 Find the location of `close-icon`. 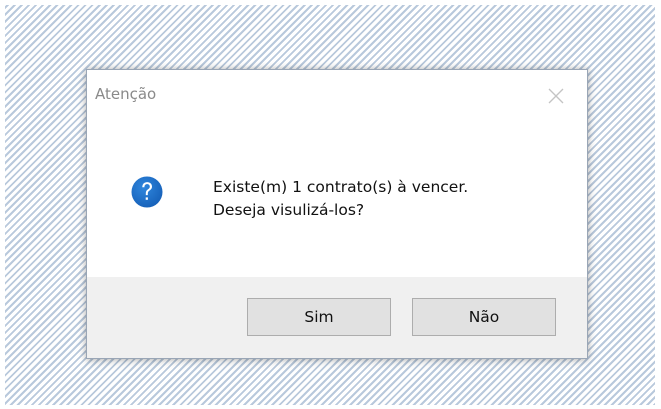

close-icon is located at coordinates (556, 96).